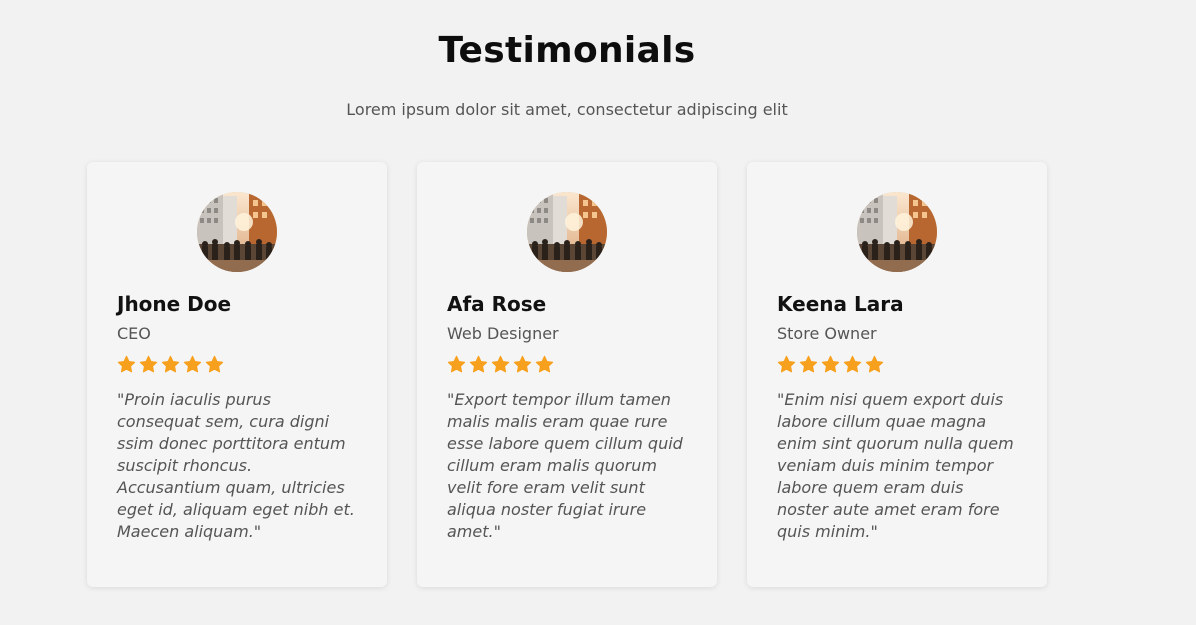 The width and height of the screenshot is (1196, 625). I want to click on testimonial-role: CEO, so click(134, 333).